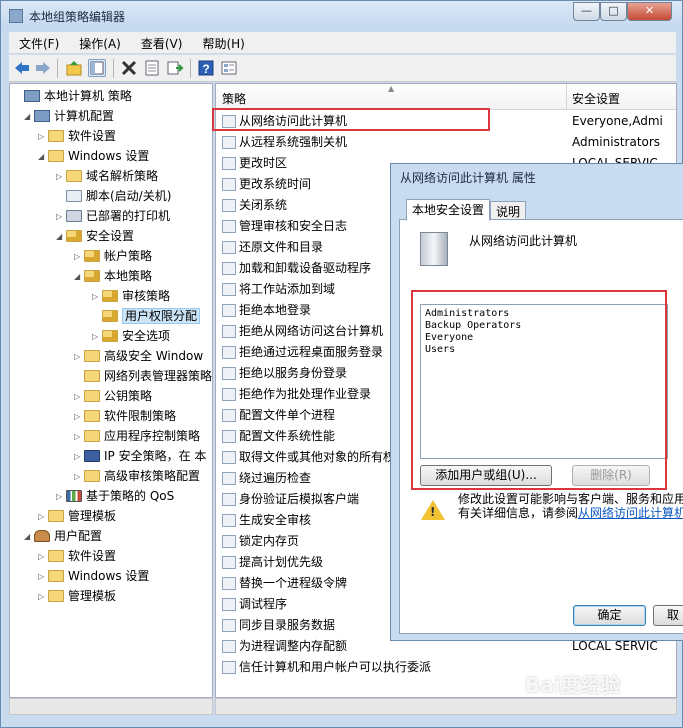 The width and height of the screenshot is (683, 728). What do you see at coordinates (175, 68) in the screenshot?
I see `export-list-icon` at bounding box center [175, 68].